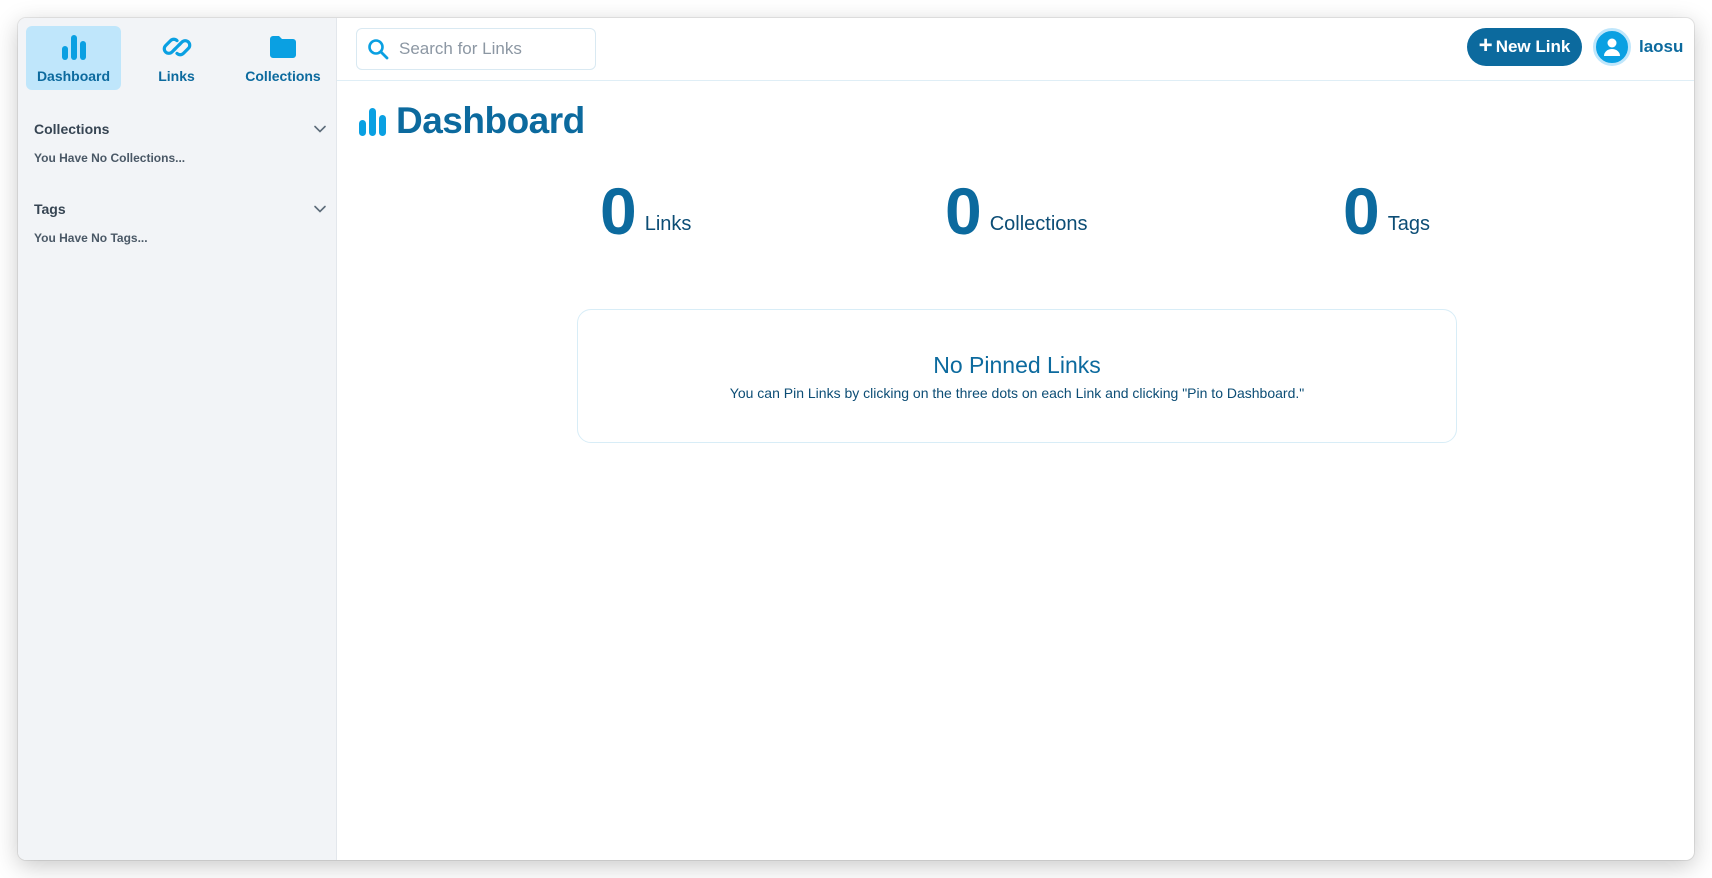 Image resolution: width=1712 pixels, height=878 pixels. Describe the element at coordinates (73, 76) in the screenshot. I see `tab-dashboard-label: Dashboard` at that location.